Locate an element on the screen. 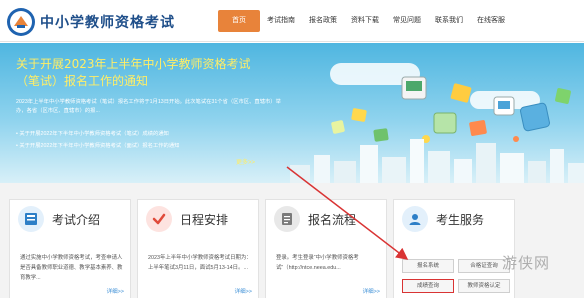  watermark: 游侠网 is located at coordinates (526, 263).